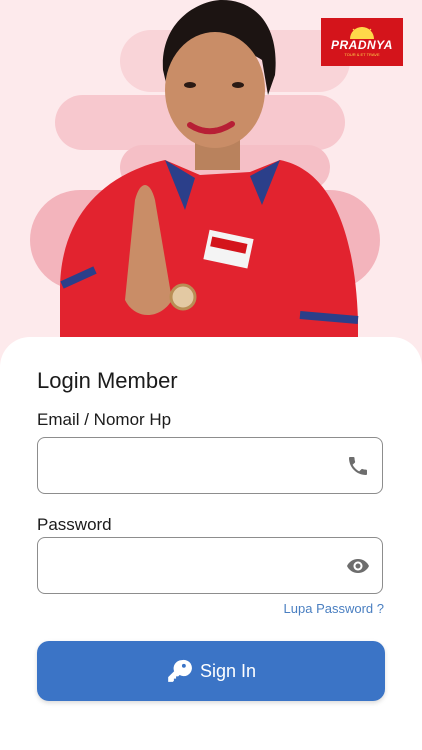  I want to click on password-field, so click(210, 566).